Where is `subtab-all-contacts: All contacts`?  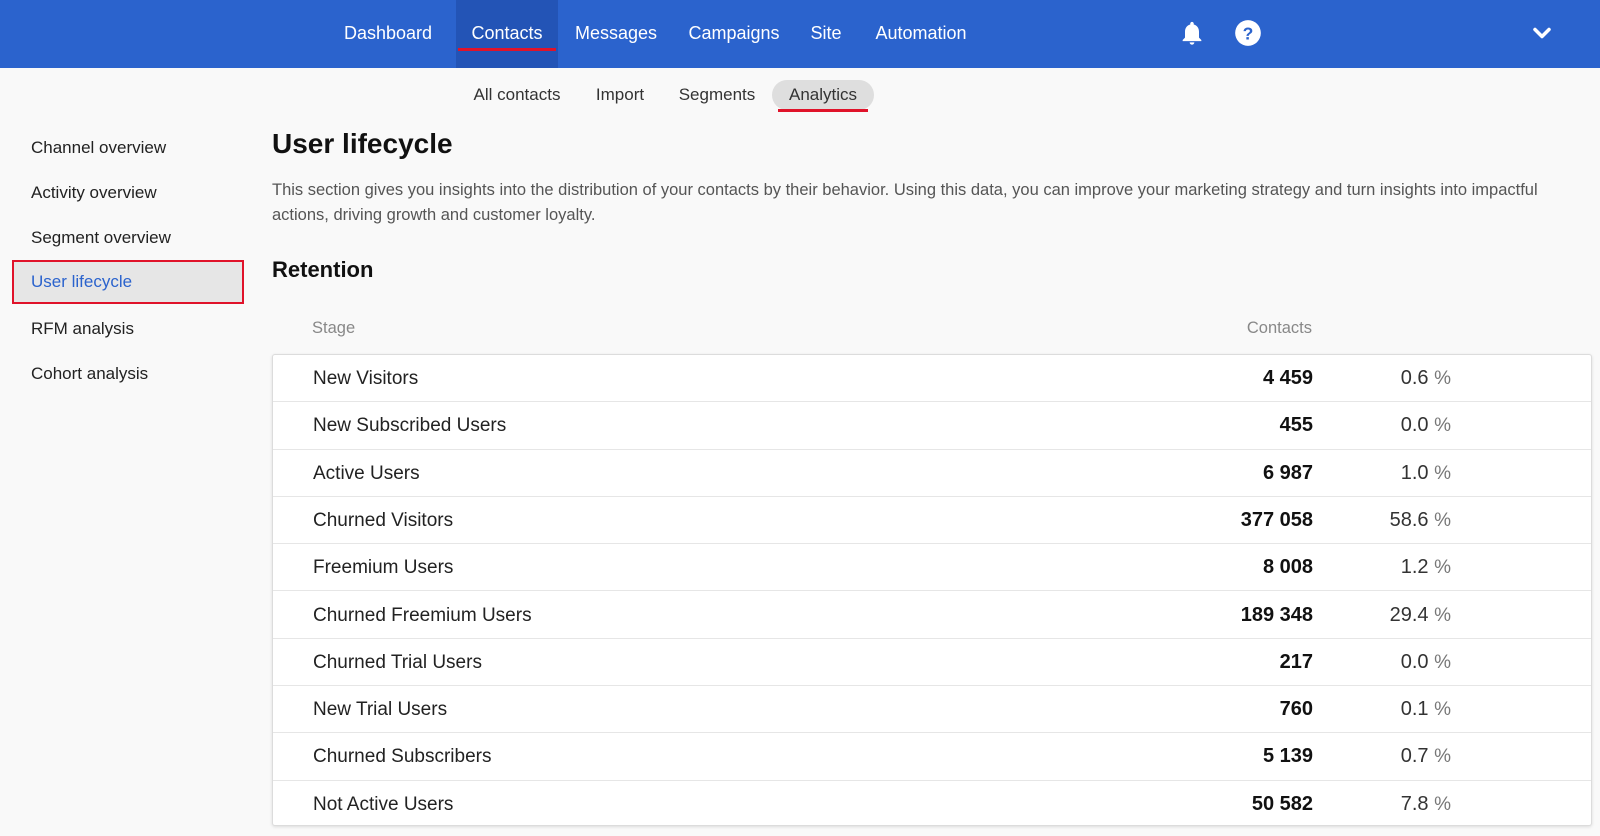 subtab-all-contacts: All contacts is located at coordinates (517, 95).